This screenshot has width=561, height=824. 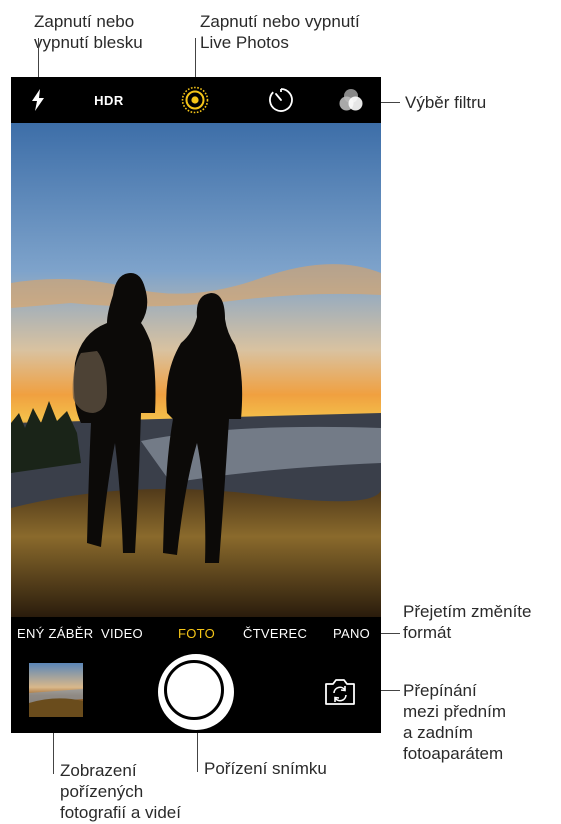 I want to click on mode-photo: FOTO, so click(x=196, y=634).